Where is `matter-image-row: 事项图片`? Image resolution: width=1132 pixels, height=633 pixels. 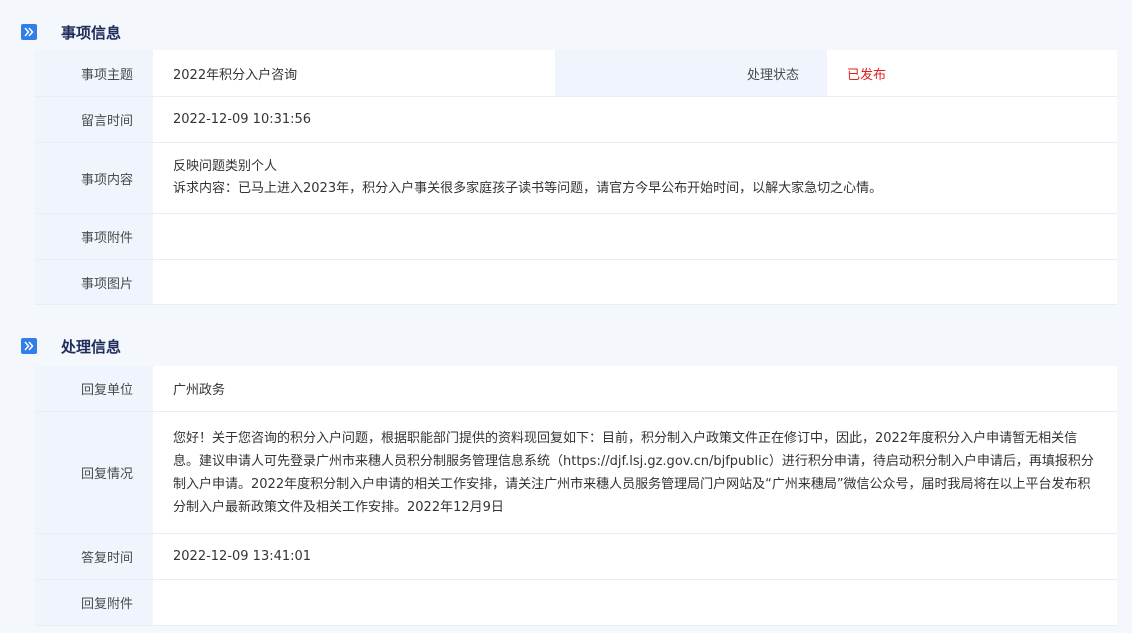
matter-image-row: 事项图片 is located at coordinates (576, 282).